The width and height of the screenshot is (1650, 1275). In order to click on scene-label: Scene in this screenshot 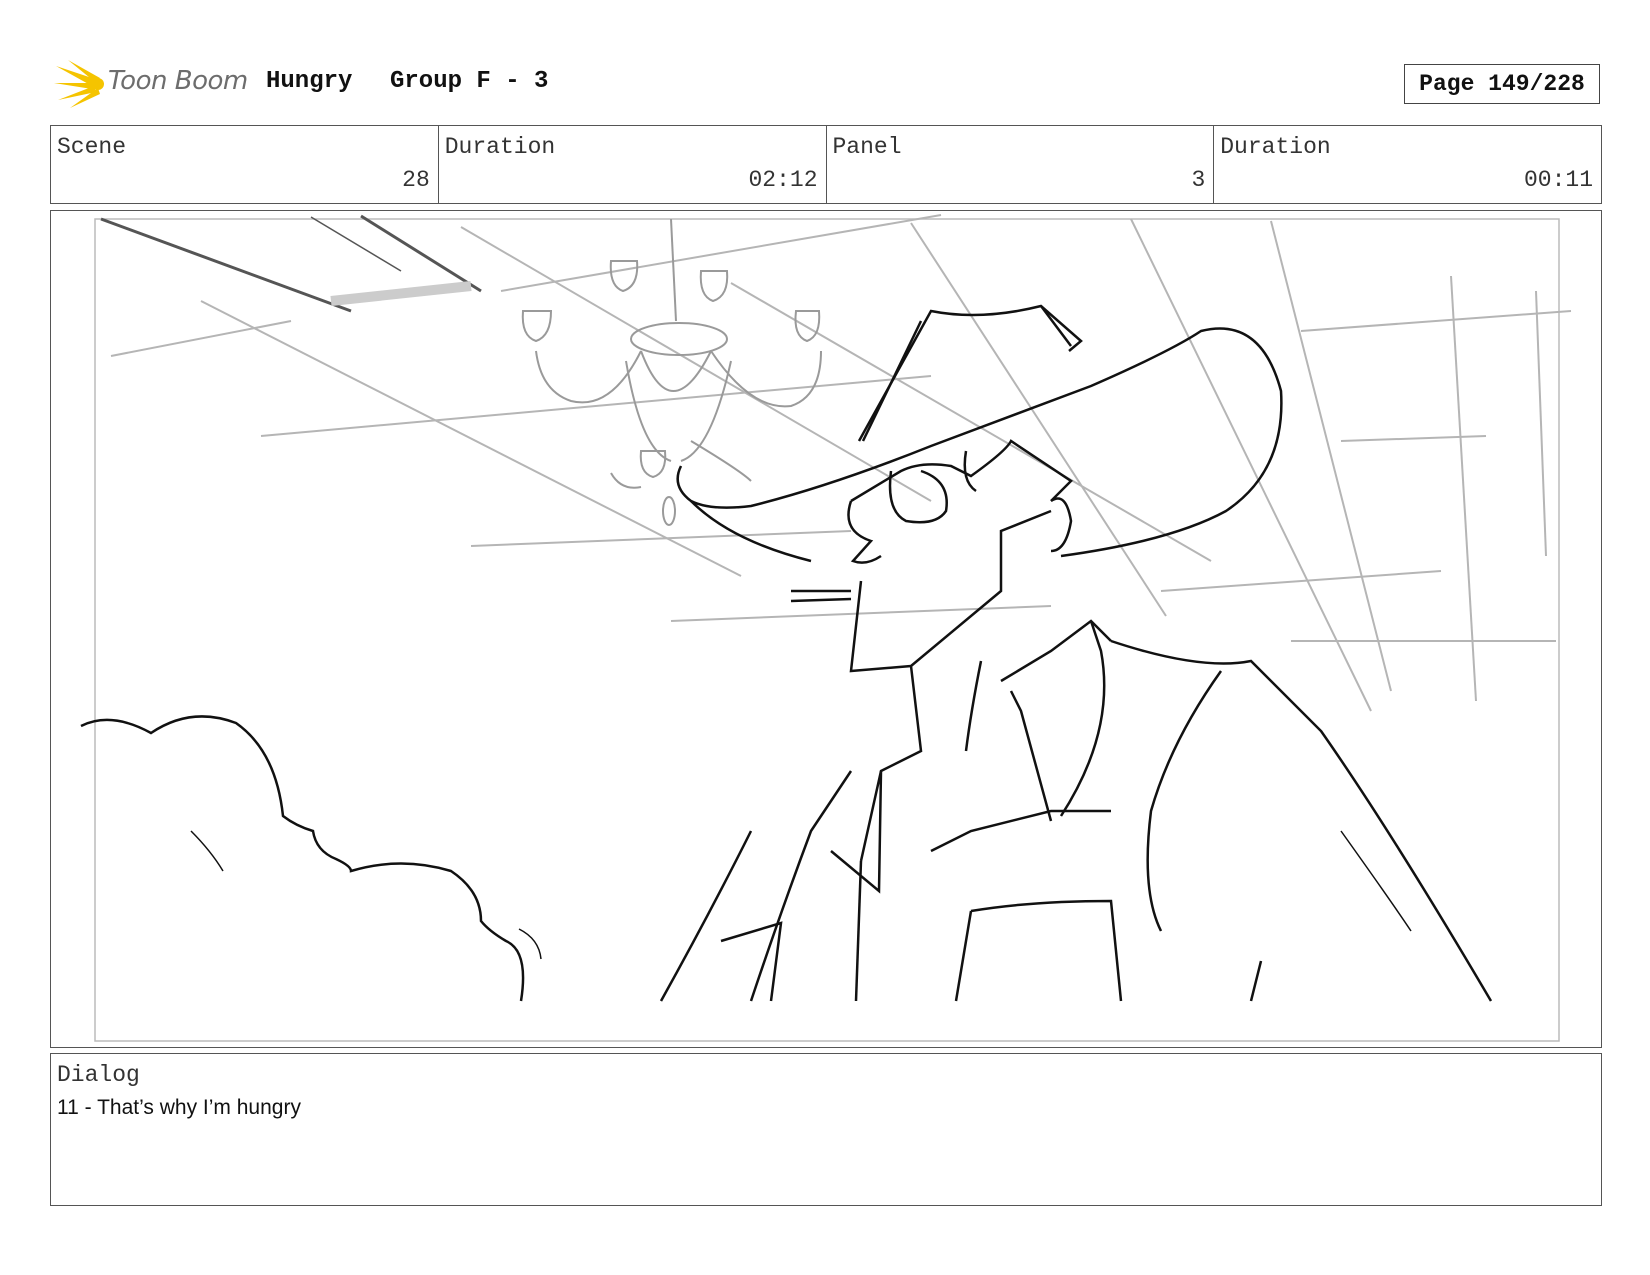, I will do `click(92, 147)`.